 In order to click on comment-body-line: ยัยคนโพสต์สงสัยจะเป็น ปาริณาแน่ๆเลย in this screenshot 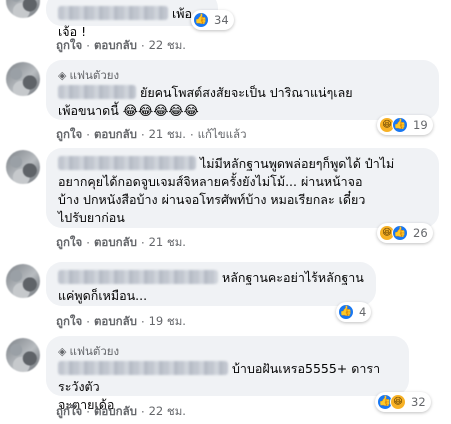, I will do `click(246, 92)`.